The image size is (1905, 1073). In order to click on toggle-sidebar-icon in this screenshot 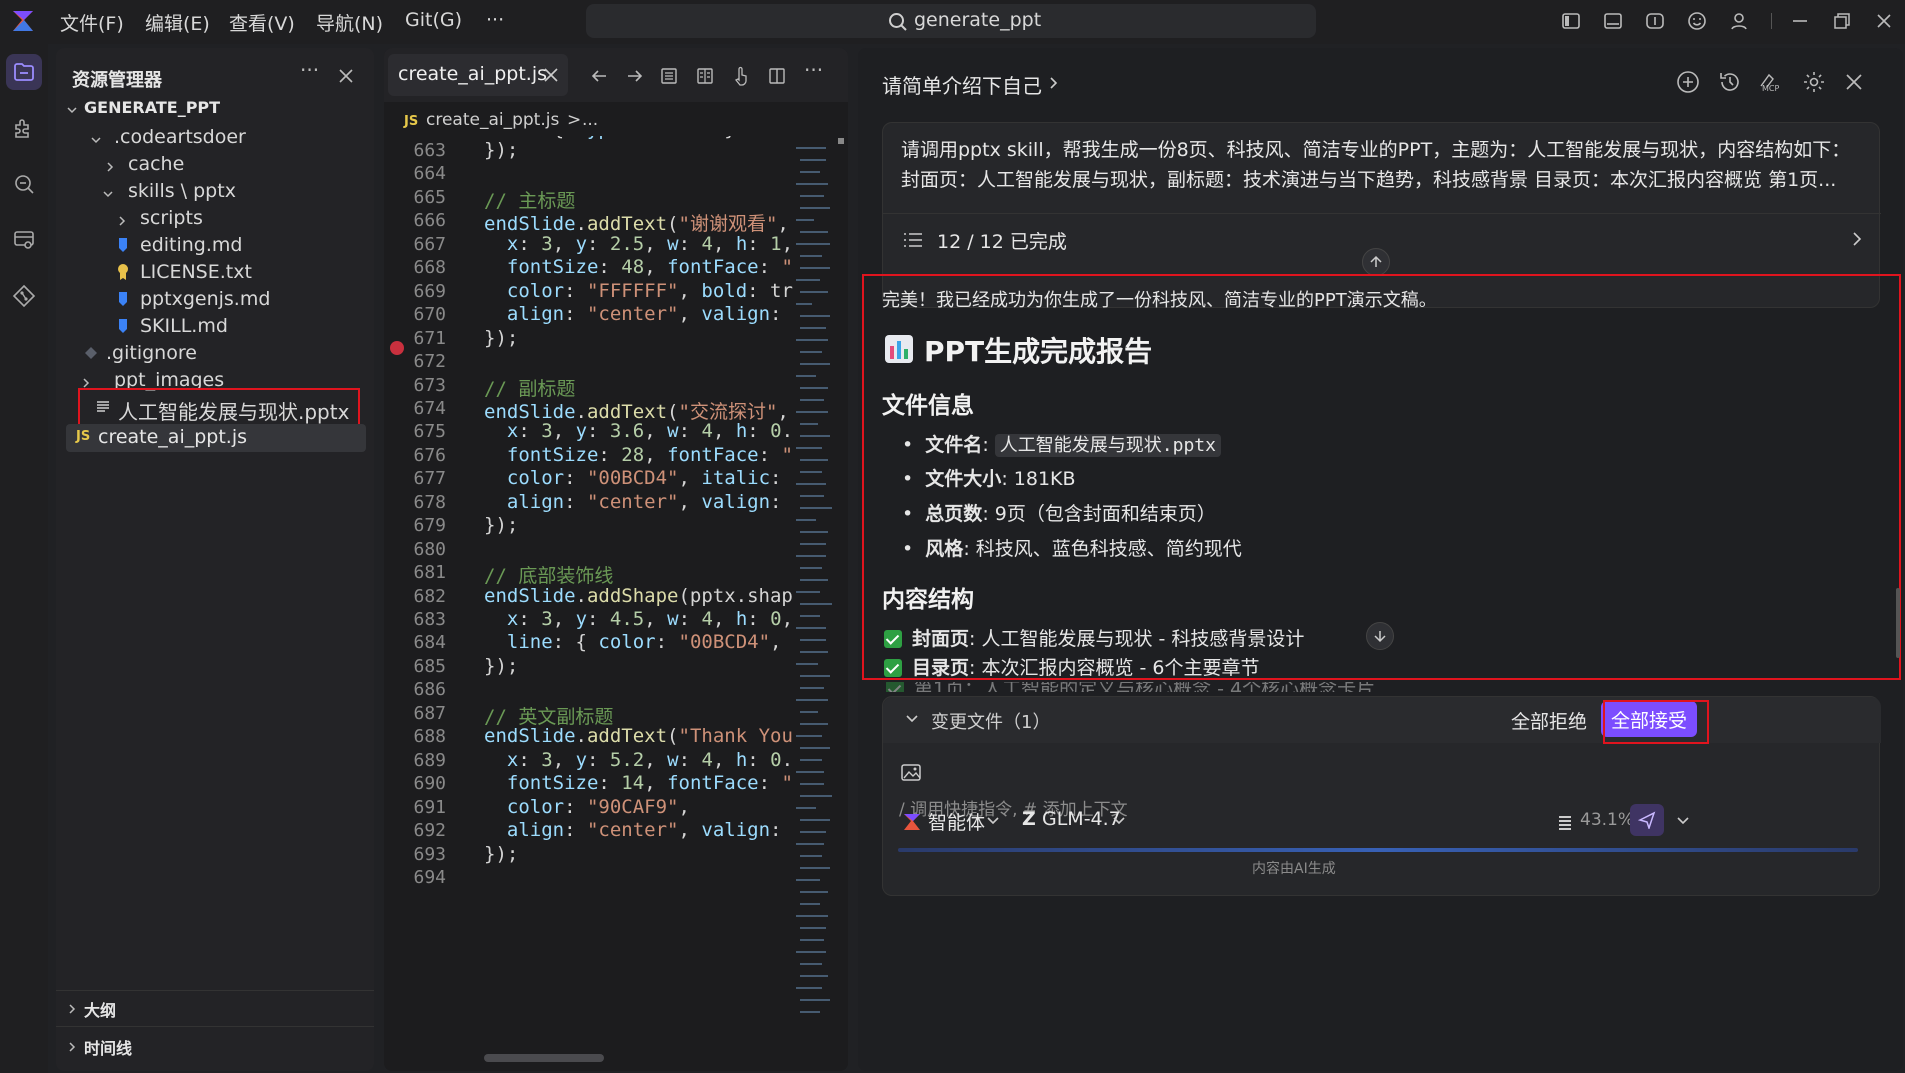, I will do `click(1571, 21)`.